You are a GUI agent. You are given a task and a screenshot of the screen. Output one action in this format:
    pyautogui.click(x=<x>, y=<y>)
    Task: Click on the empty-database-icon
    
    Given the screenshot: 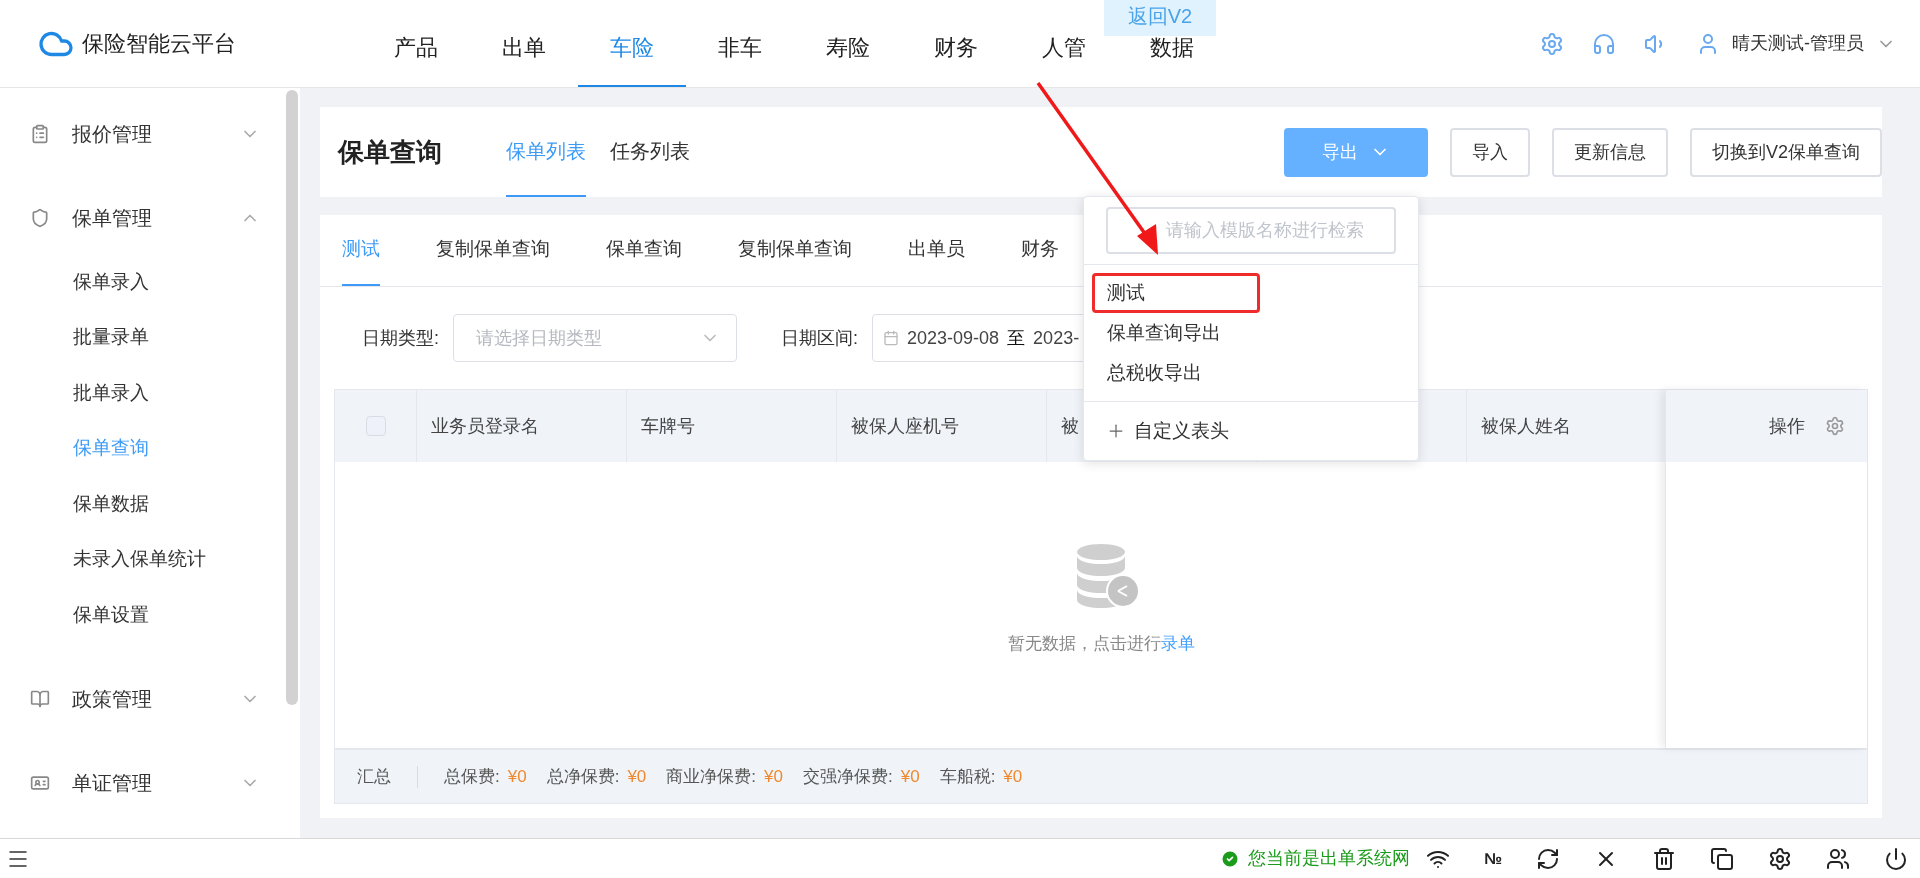 What is the action you would take?
    pyautogui.click(x=1108, y=576)
    